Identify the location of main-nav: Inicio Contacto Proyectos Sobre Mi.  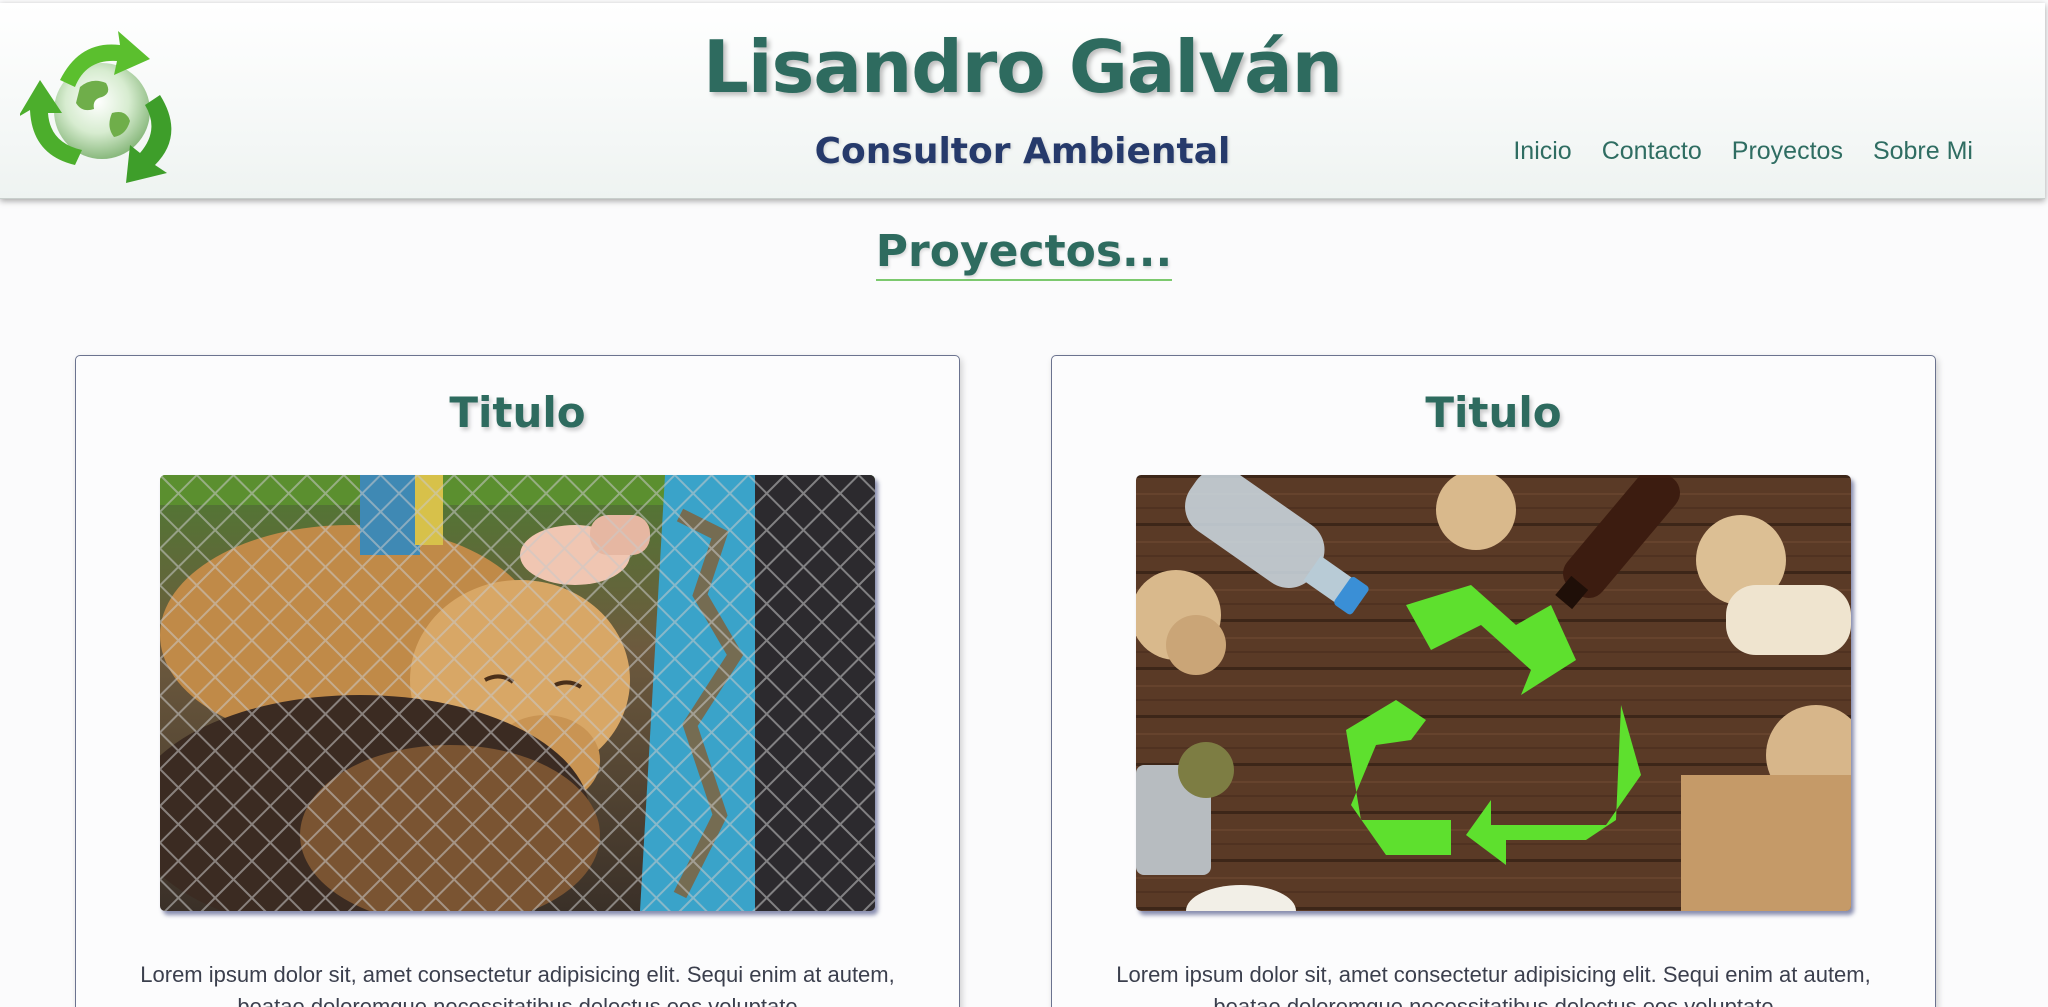
(1743, 151).